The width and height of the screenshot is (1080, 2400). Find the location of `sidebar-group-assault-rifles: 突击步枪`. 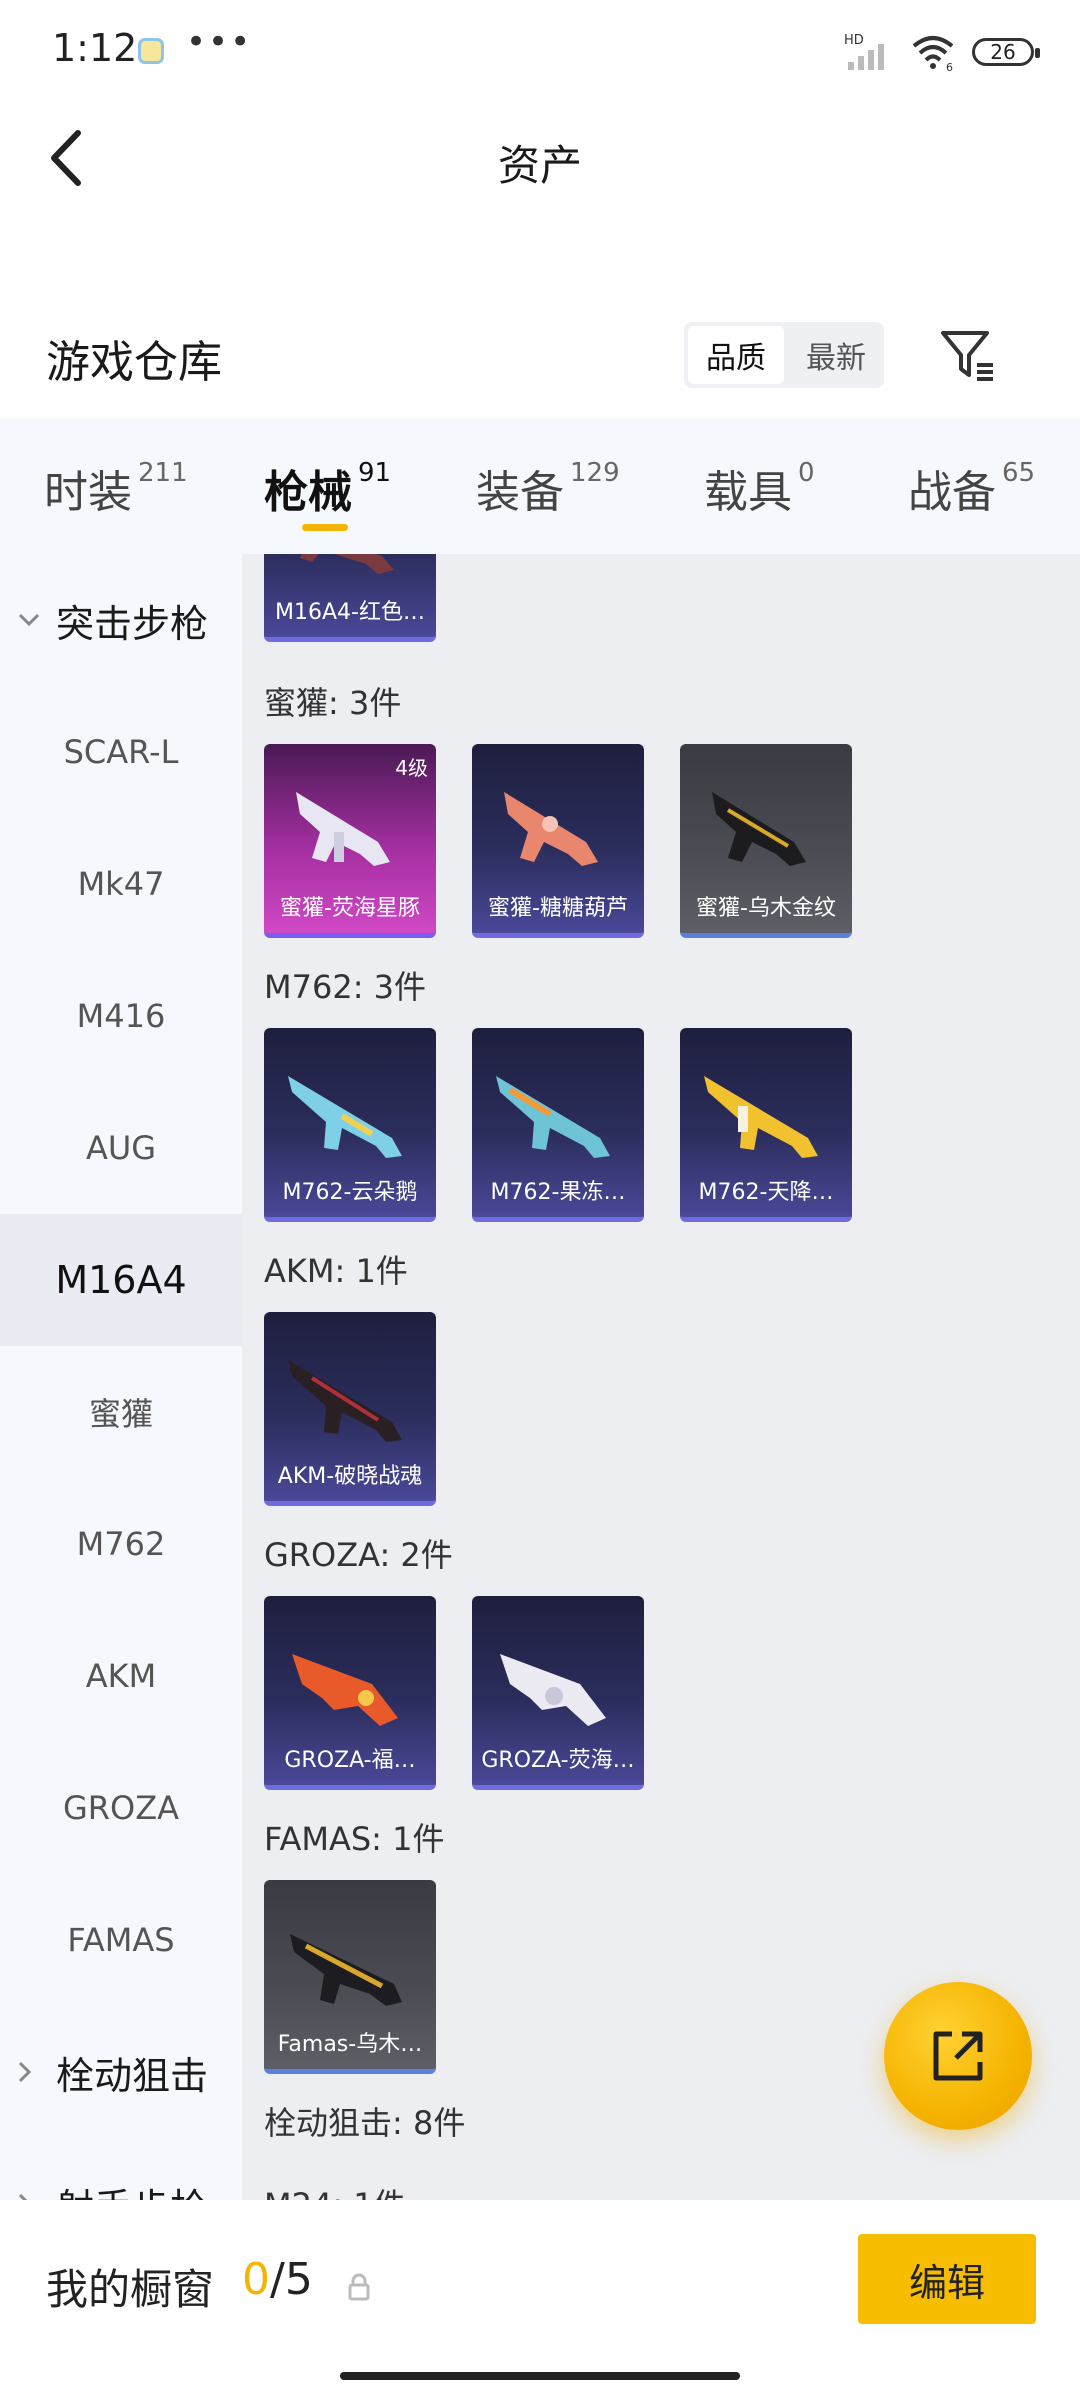

sidebar-group-assault-rifles: 突击步枪 is located at coordinates (121, 620).